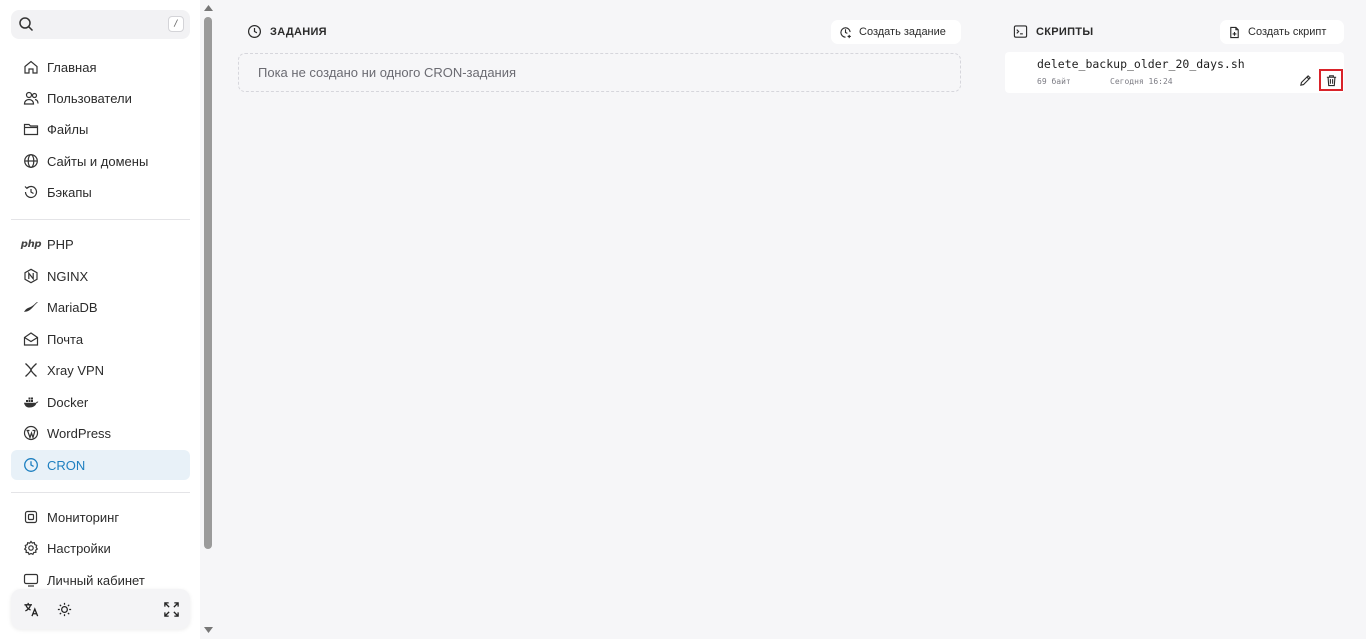 This screenshot has height=639, width=1366. Describe the element at coordinates (100, 244) in the screenshot. I see `sidebar-item-php: php PHP` at that location.